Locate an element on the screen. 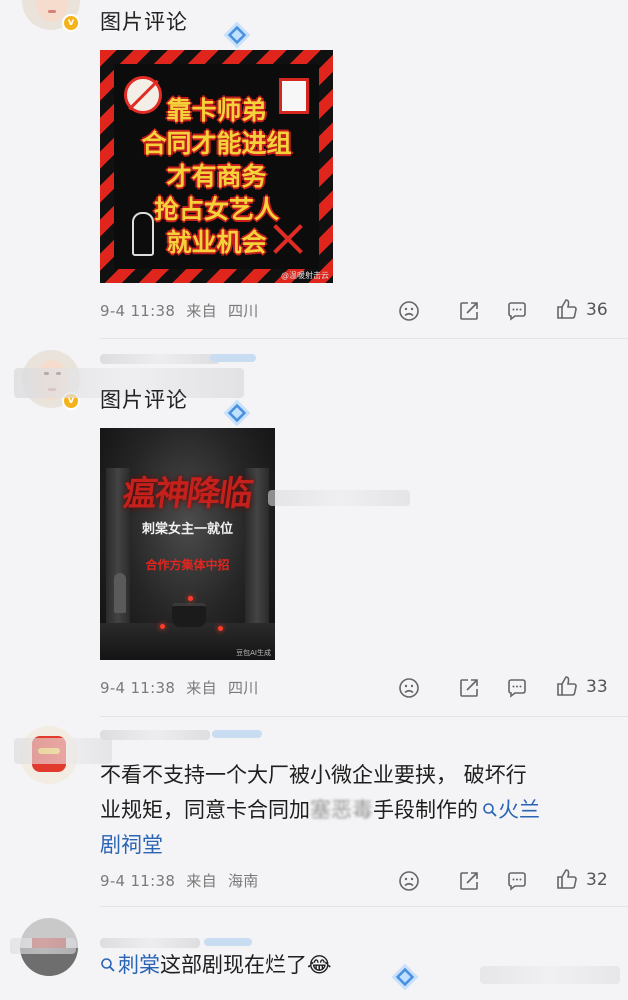 Image resolution: width=628 pixels, height=1000 pixels. cross-icon is located at coordinates (288, 239).